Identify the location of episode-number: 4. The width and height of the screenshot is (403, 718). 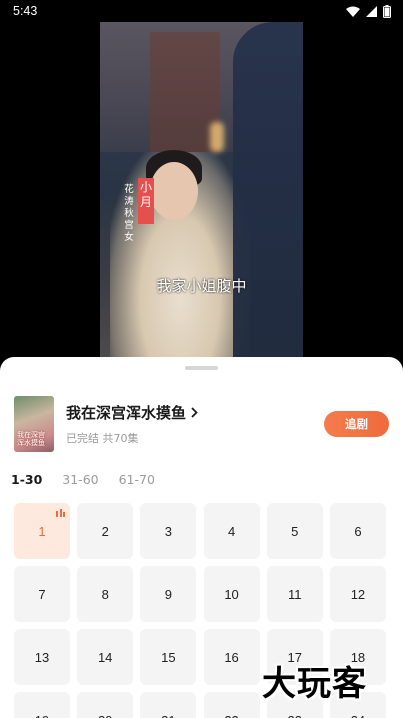
(231, 531).